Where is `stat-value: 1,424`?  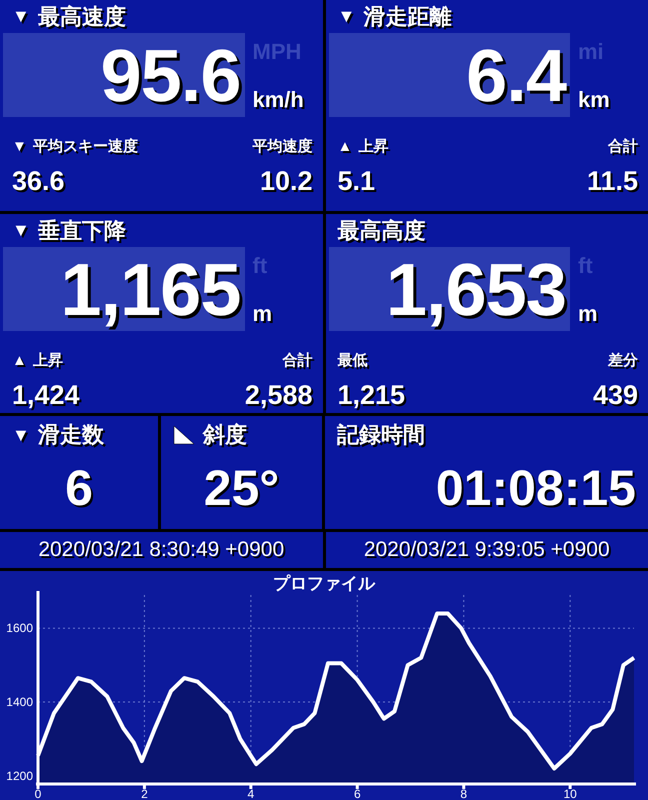
stat-value: 1,424 is located at coordinates (46, 395).